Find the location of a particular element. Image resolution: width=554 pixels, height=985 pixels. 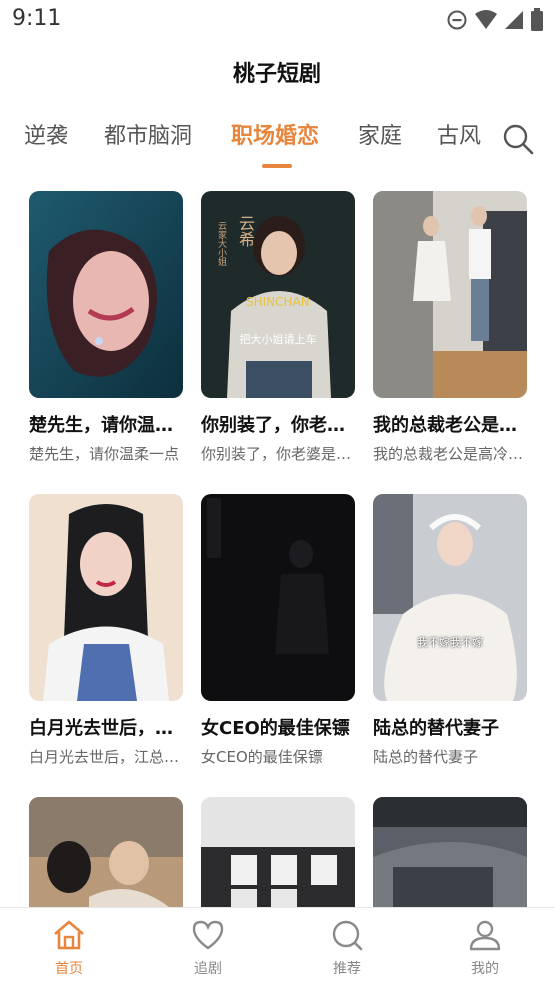

tab-dushi-naodong: 都市脑洞 is located at coordinates (148, 134).